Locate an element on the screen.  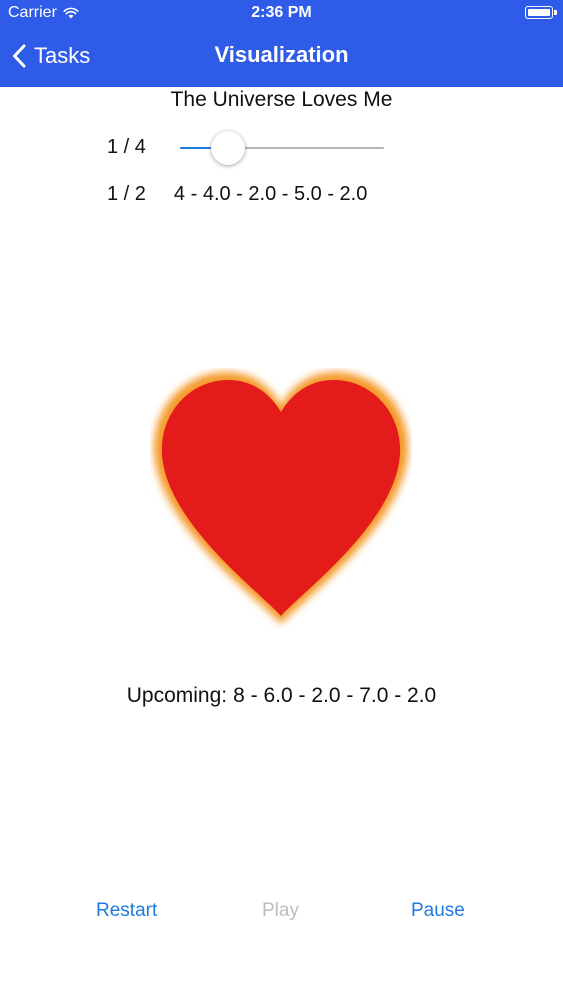
heart-visual is located at coordinates (281, 499).